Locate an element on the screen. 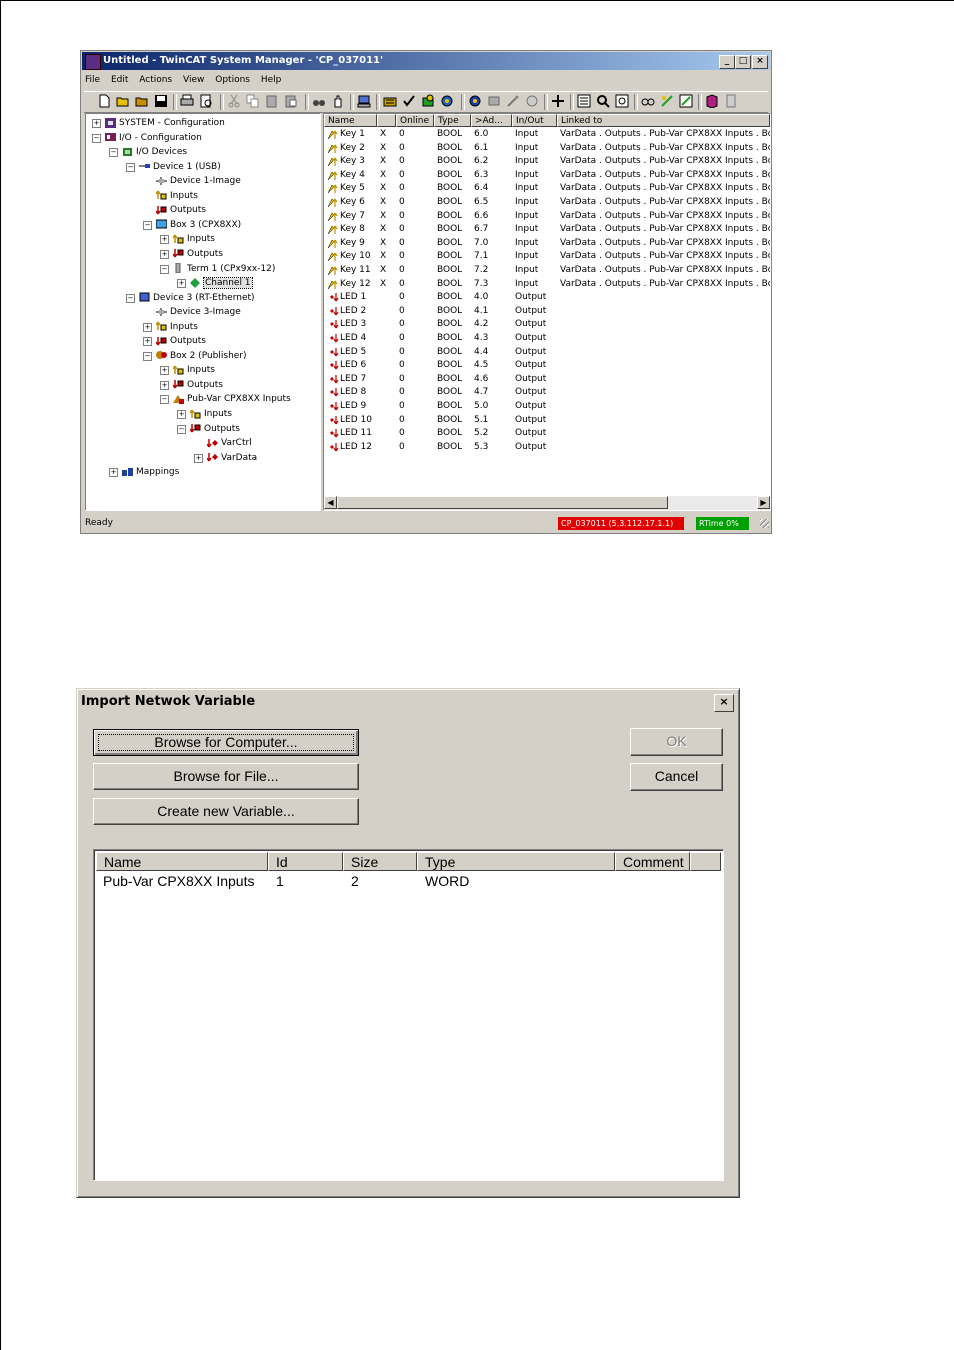 The width and height of the screenshot is (954, 1350). scroll-right-button: ▶ is located at coordinates (763, 502).